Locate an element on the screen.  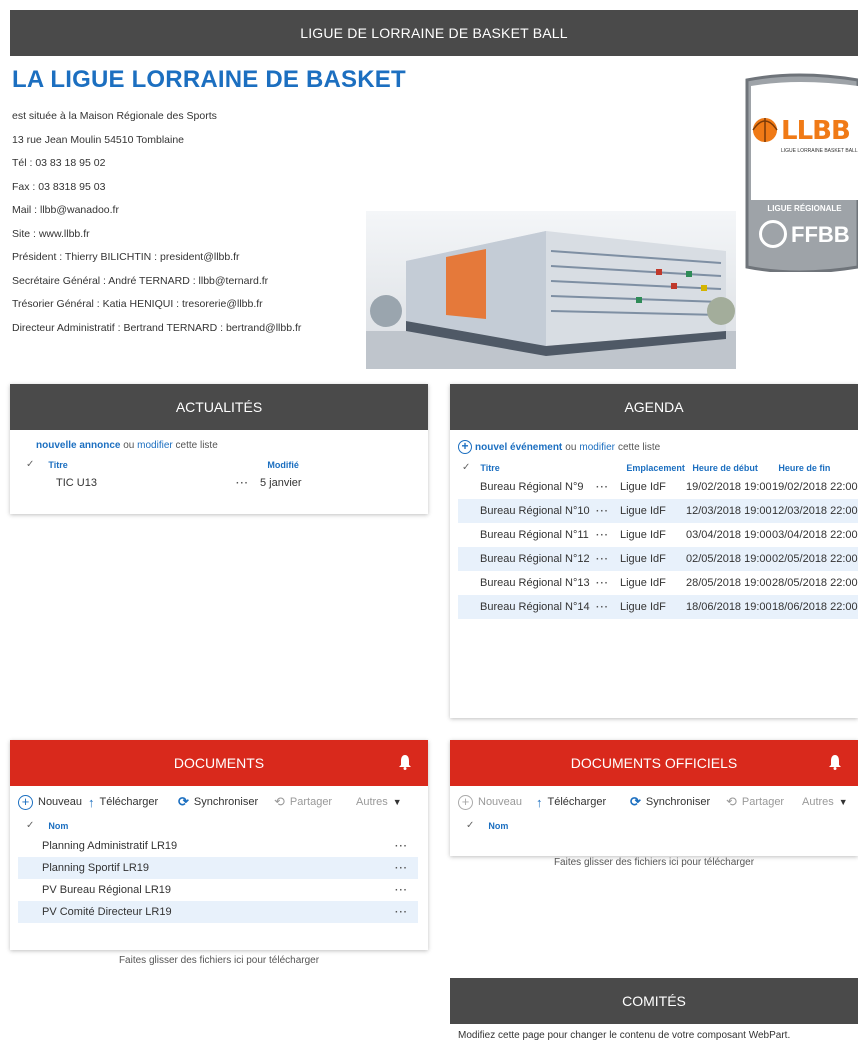
col-modifie: Modifié is located at coordinates (283, 465).